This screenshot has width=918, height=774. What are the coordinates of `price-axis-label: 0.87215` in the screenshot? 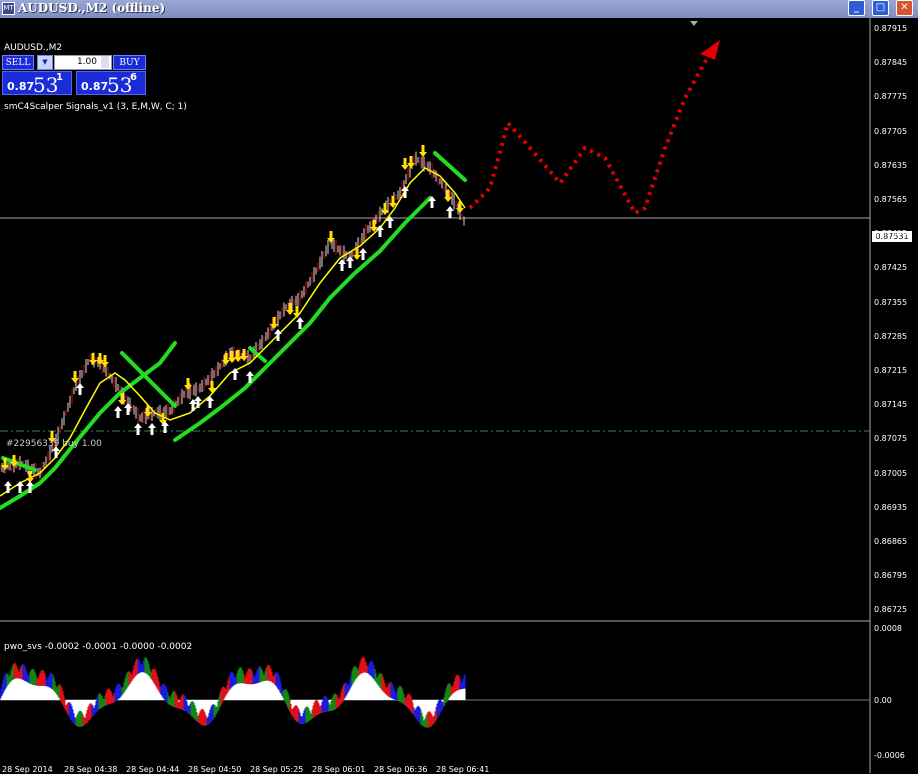 It's located at (891, 370).